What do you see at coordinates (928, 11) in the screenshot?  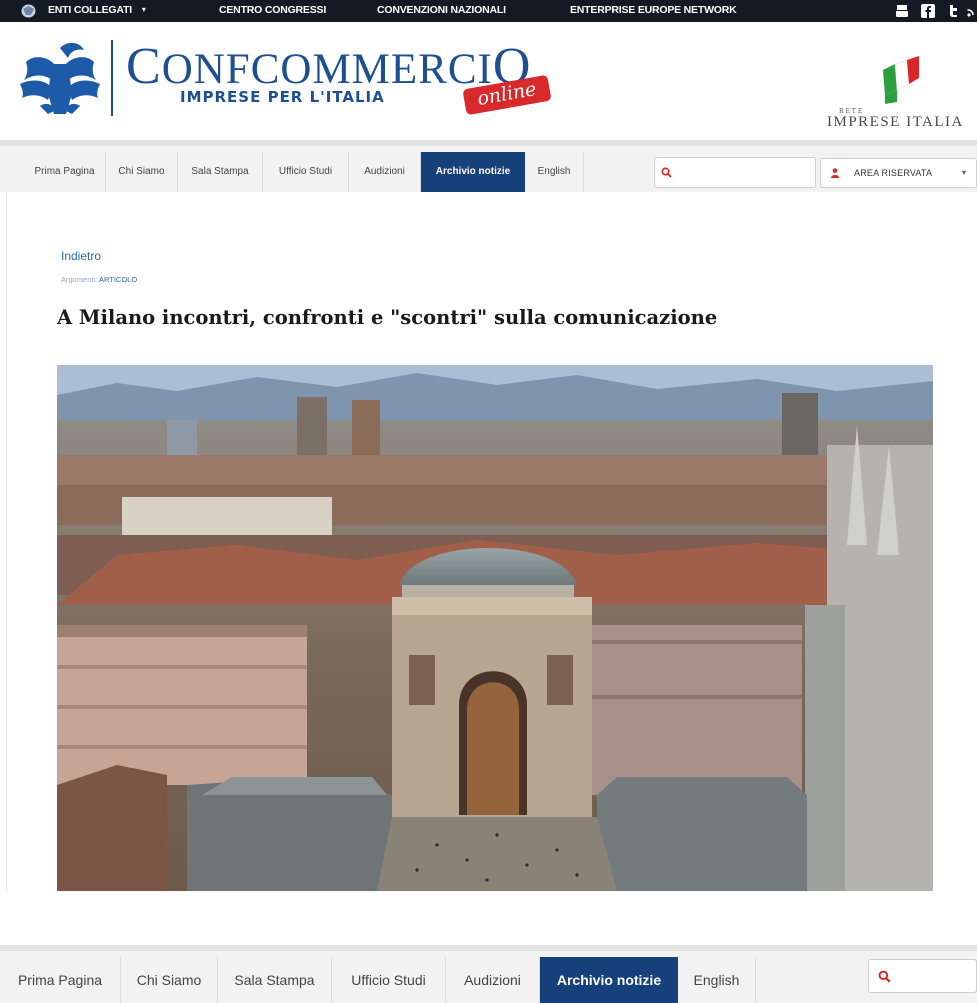 I see `facebook-icon` at bounding box center [928, 11].